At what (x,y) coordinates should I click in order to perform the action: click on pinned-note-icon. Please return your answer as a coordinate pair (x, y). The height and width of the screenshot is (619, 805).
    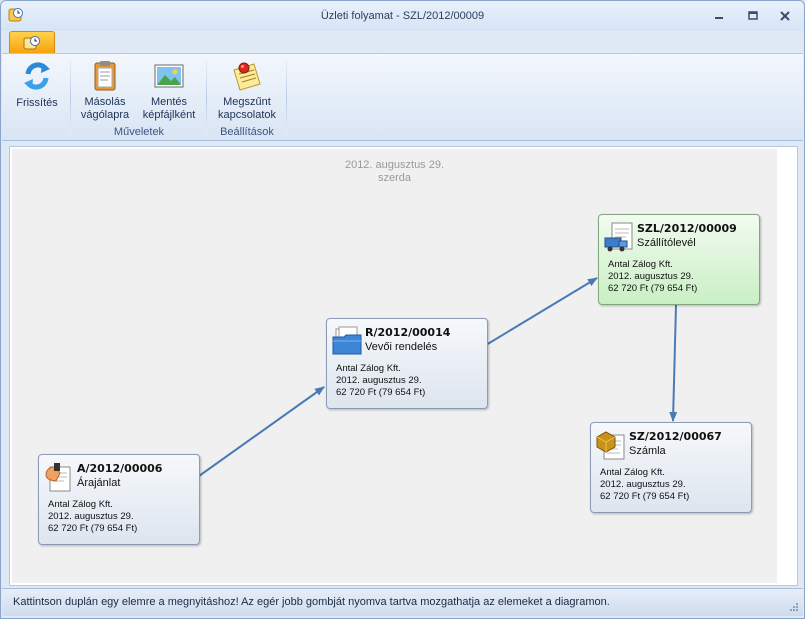
    Looking at the image, I should click on (247, 76).